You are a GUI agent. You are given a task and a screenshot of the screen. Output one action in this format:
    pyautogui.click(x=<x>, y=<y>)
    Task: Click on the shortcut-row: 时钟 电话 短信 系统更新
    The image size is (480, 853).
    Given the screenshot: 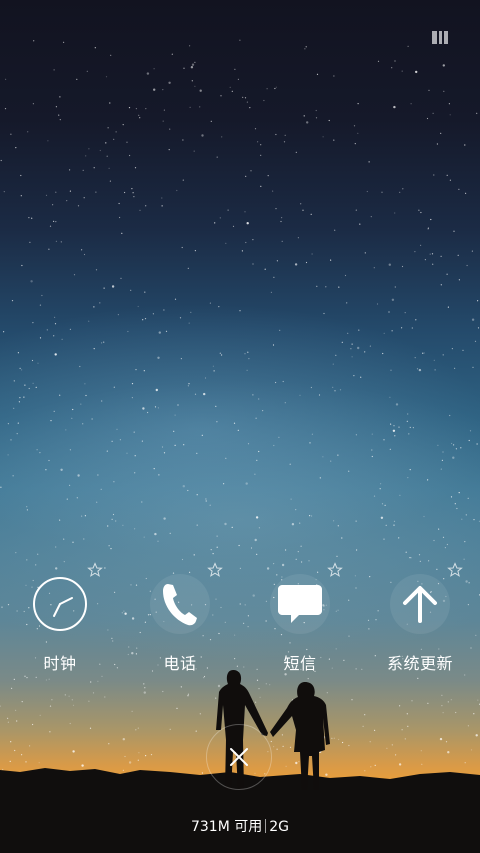 What is the action you would take?
    pyautogui.click(x=240, y=622)
    